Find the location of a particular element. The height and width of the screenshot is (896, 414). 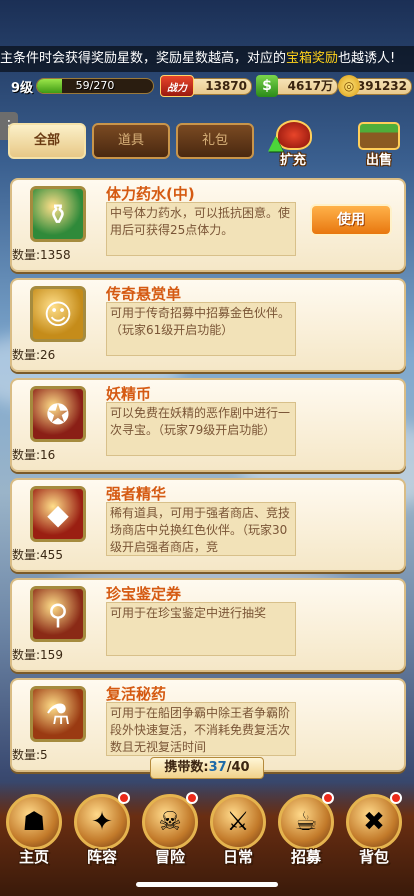

nav-adventure: ☠ 冒险 is located at coordinates (170, 830).